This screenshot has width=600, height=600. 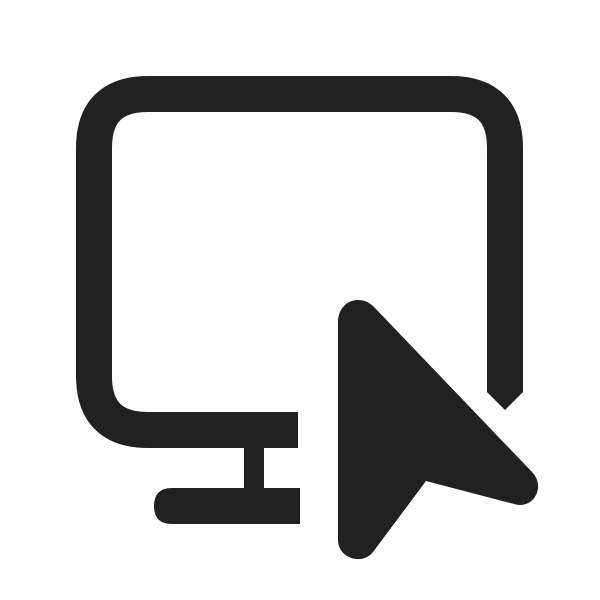 I want to click on monitor-corner-cut, so click(x=505, y=391).